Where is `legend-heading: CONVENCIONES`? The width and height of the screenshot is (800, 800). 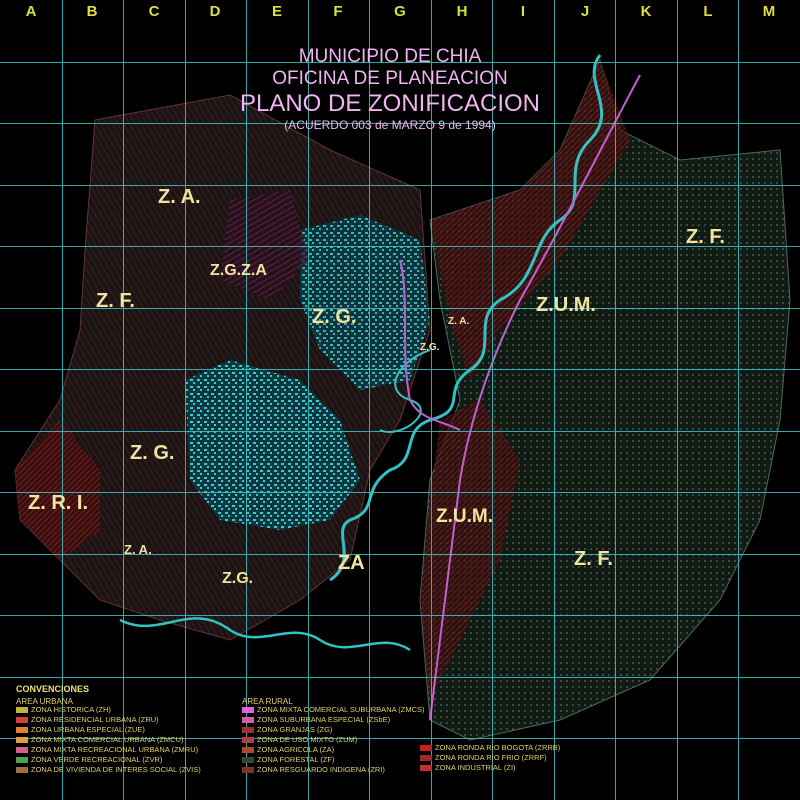
legend-heading: CONVENCIONES is located at coordinates (53, 689).